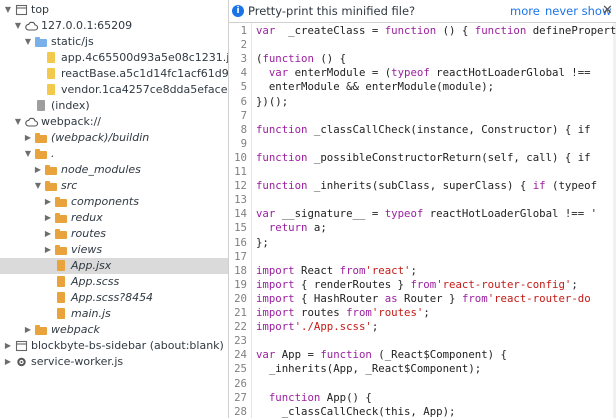 Image resolution: width=616 pixels, height=418 pixels. I want to click on tree-item-label: routes, so click(89, 233).